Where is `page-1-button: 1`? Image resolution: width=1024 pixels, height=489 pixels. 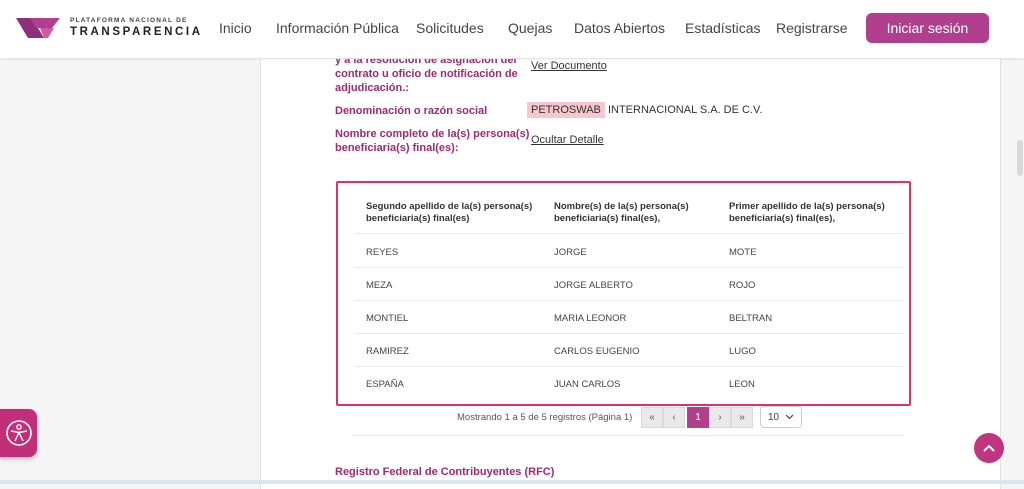
page-1-button: 1 is located at coordinates (698, 417).